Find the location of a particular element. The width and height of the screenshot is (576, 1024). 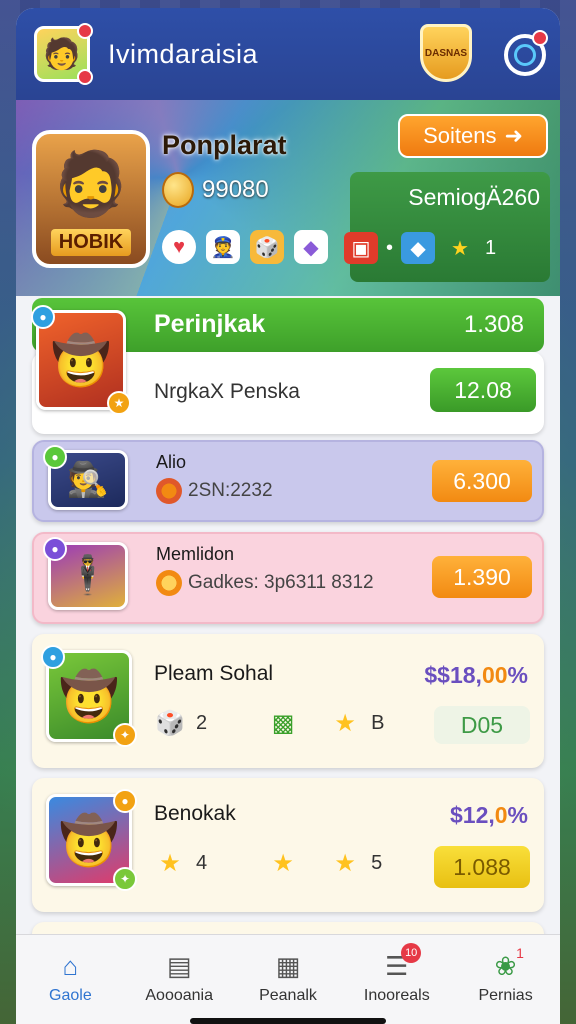

level-badge-icon: ★ is located at coordinates (119, 403).